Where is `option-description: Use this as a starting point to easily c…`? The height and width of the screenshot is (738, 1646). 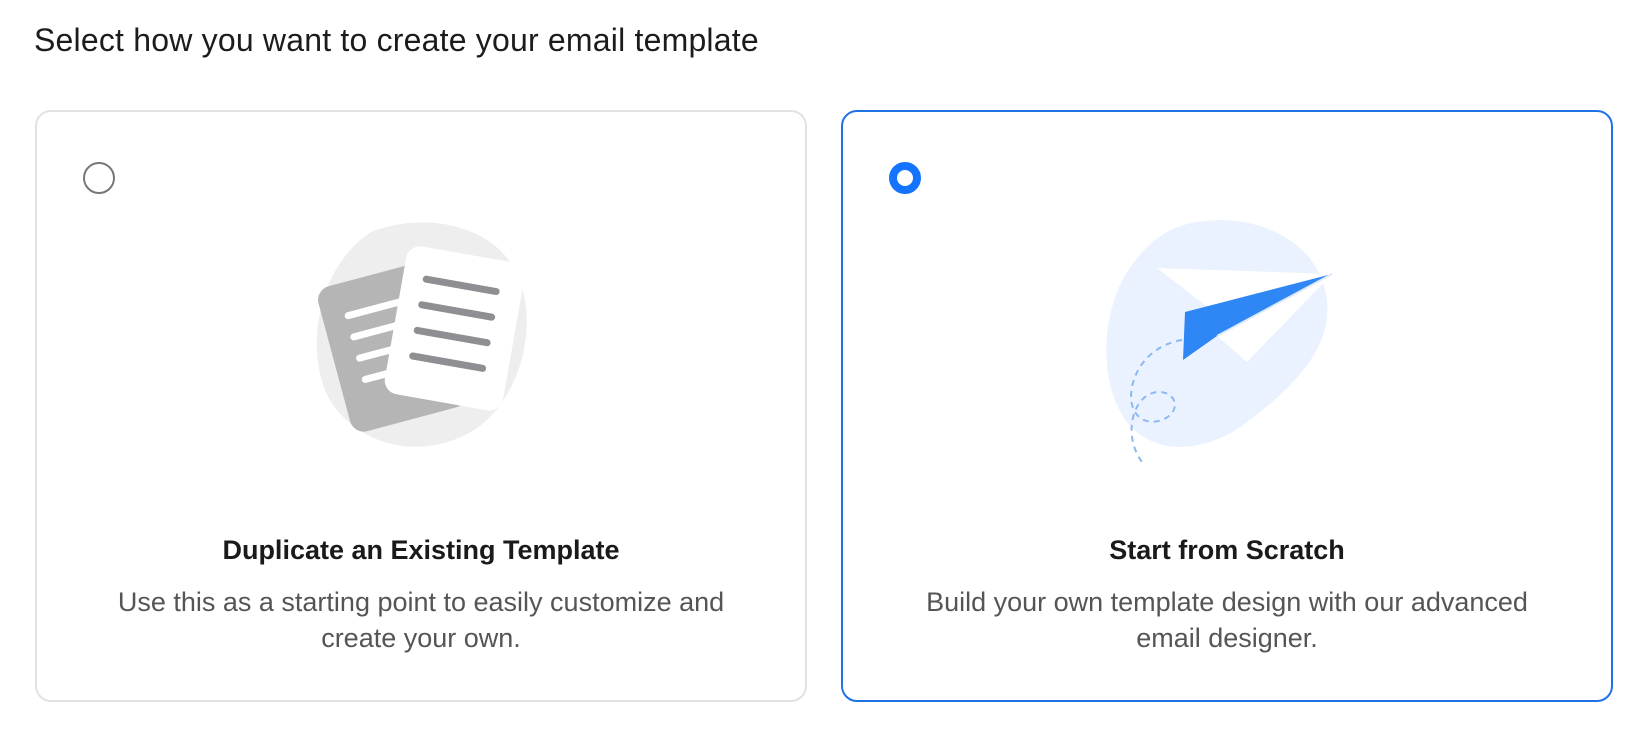
option-description: Use this as a starting point to easily c… is located at coordinates (421, 620).